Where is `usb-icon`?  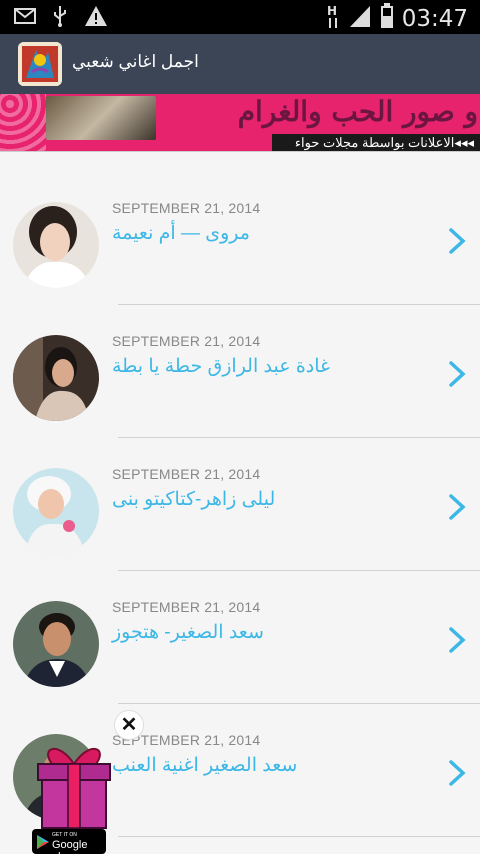
usb-icon is located at coordinates (60, 18).